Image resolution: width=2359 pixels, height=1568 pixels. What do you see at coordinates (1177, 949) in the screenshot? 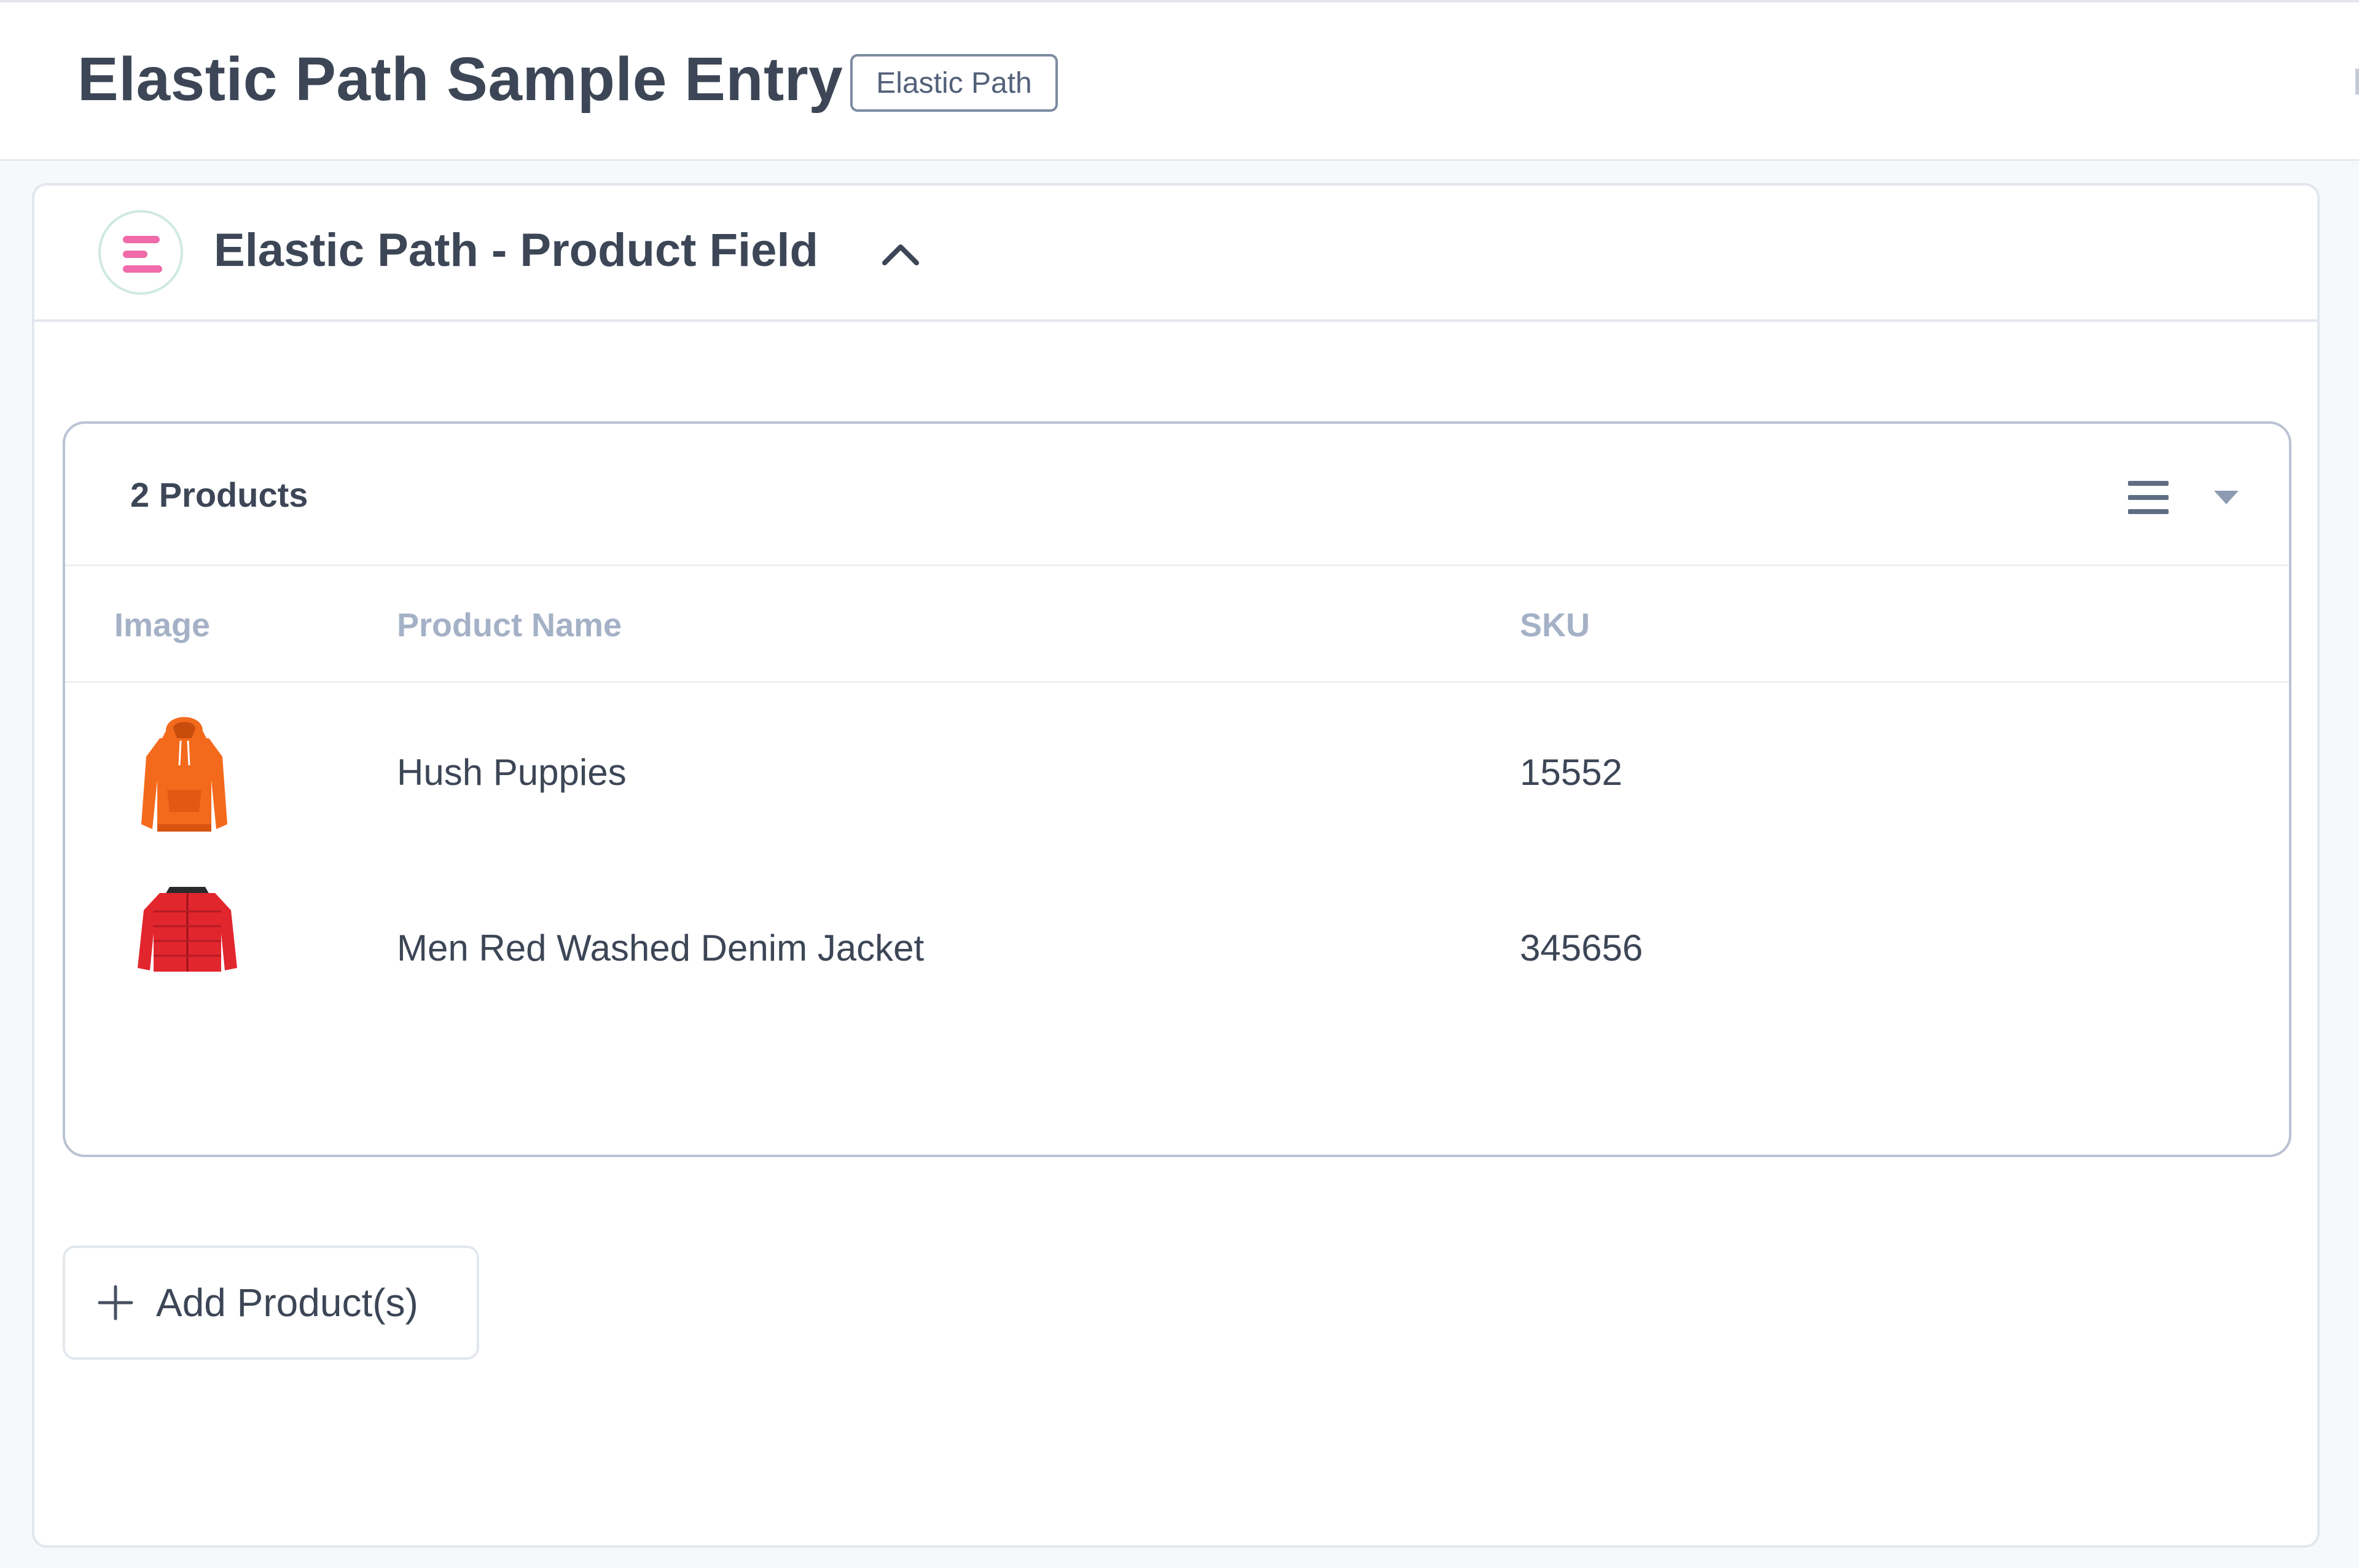
I see `table-row: Men Red Washed Denim Jacket 345656` at bounding box center [1177, 949].